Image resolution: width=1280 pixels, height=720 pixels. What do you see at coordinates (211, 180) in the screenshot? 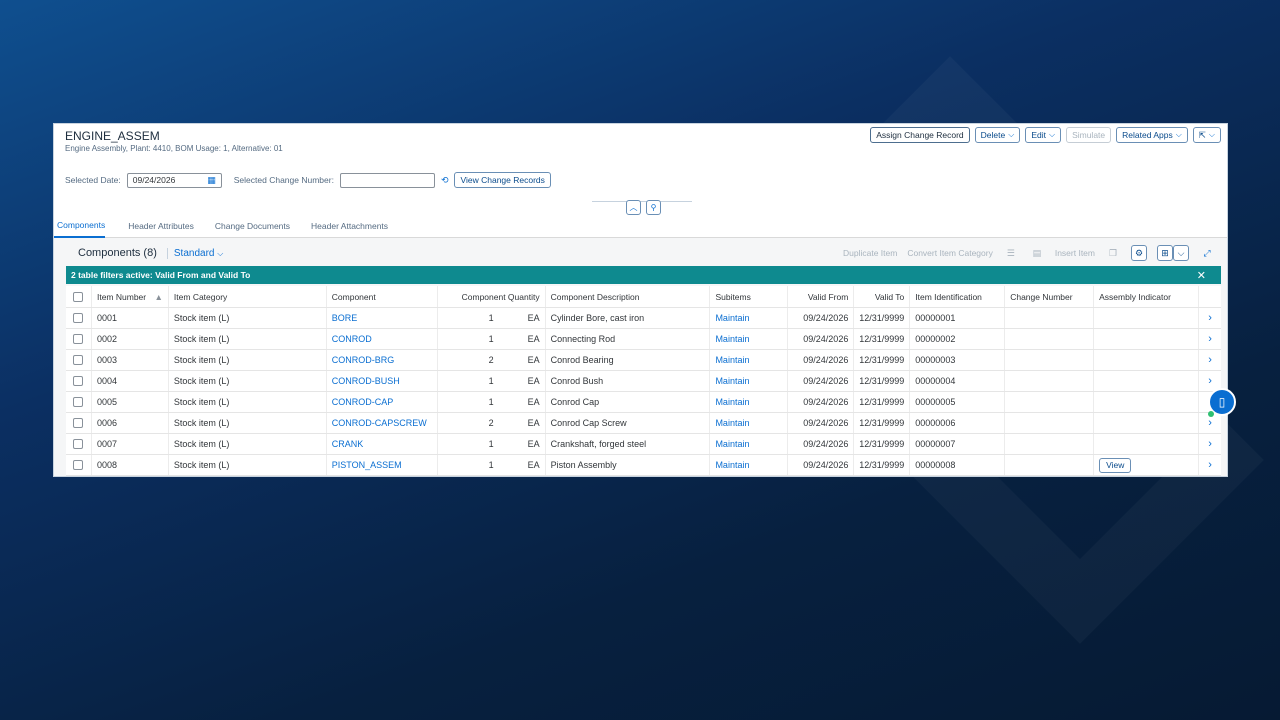
I see `calendar-icon: ▦` at bounding box center [211, 180].